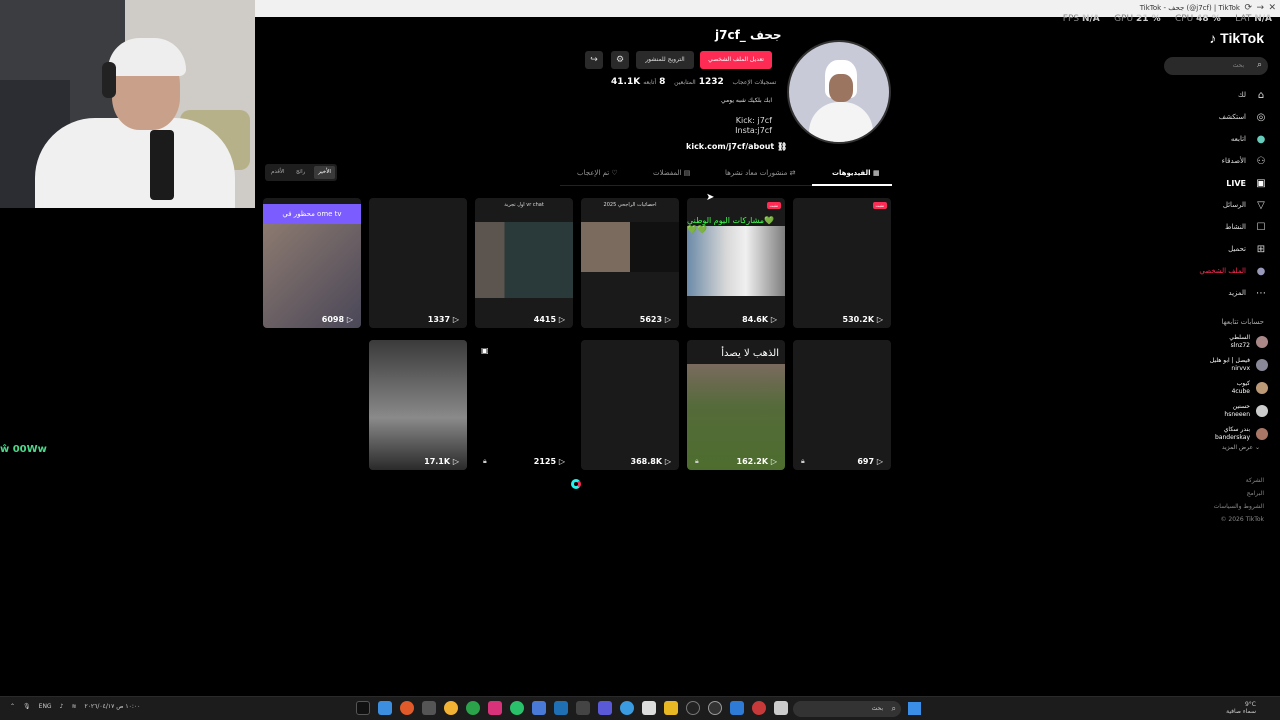  I want to click on folder-icon, so click(671, 708).